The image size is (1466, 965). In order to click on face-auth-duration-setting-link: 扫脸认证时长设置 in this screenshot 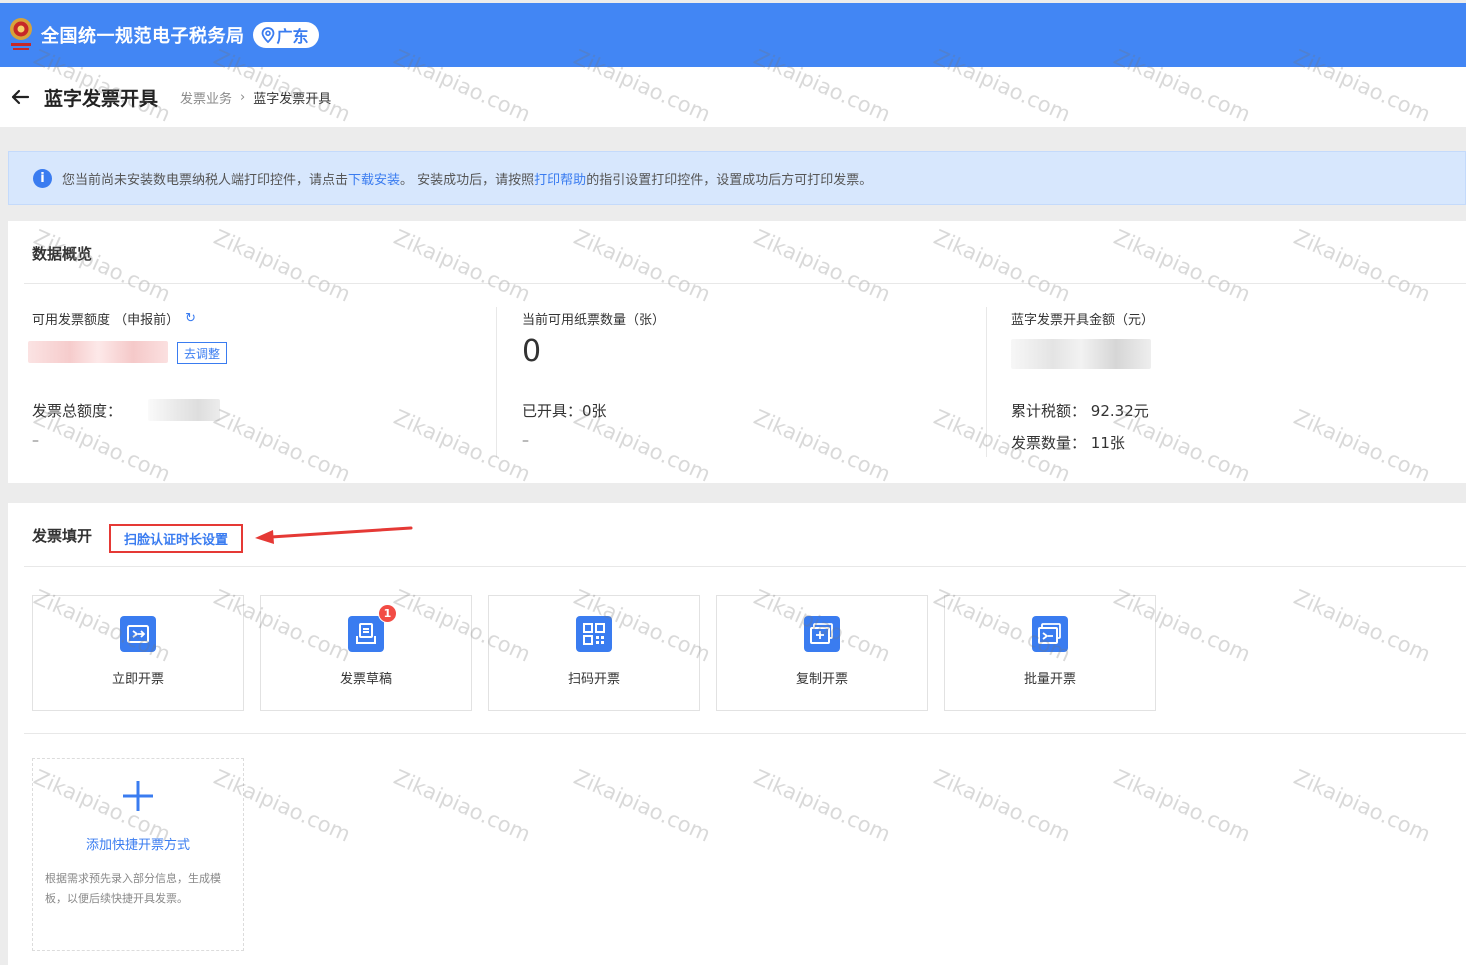, I will do `click(176, 538)`.